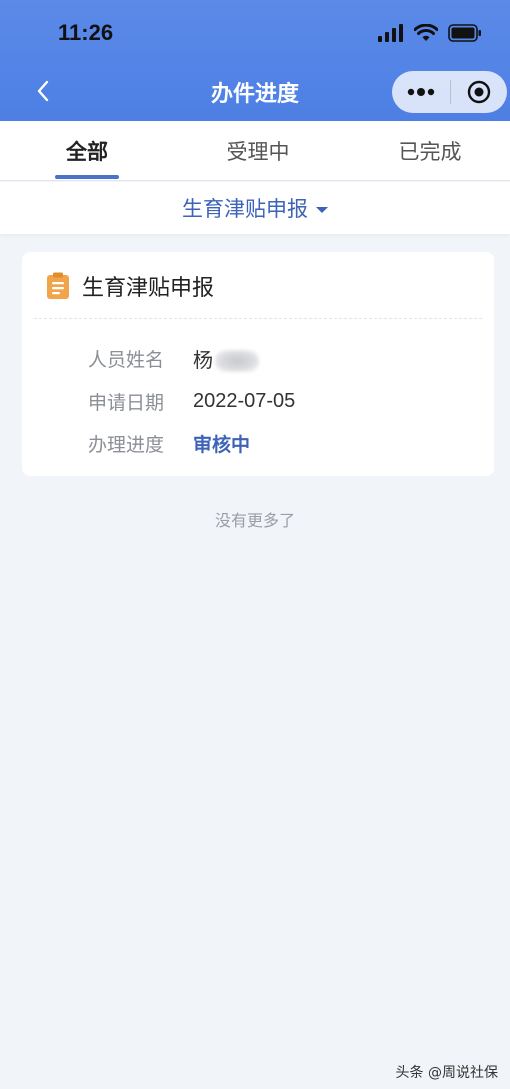 This screenshot has height=1089, width=510. I want to click on card-title: 生育津贴申报, so click(148, 288).